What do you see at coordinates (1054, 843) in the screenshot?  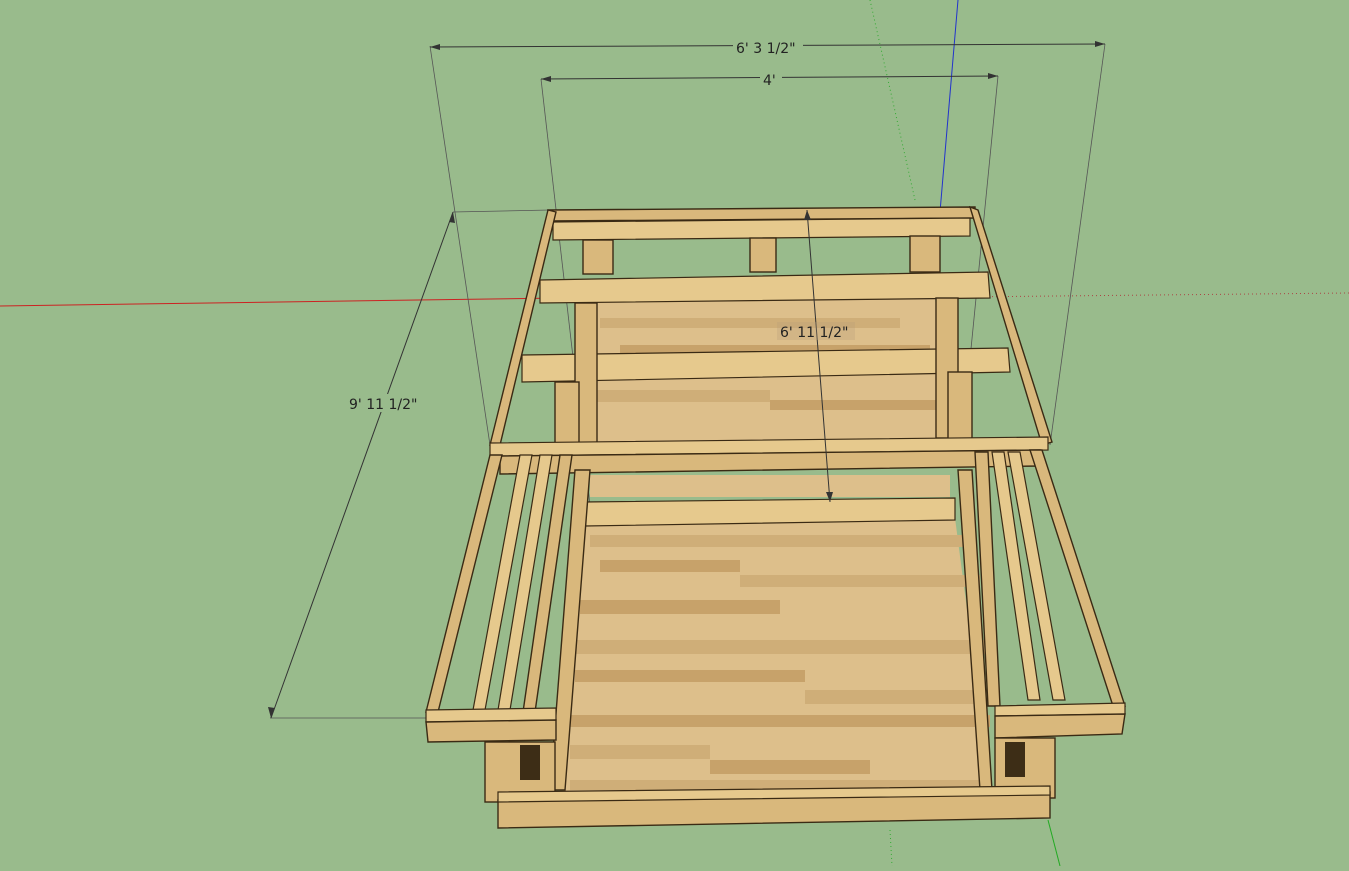 I see `green-axis` at bounding box center [1054, 843].